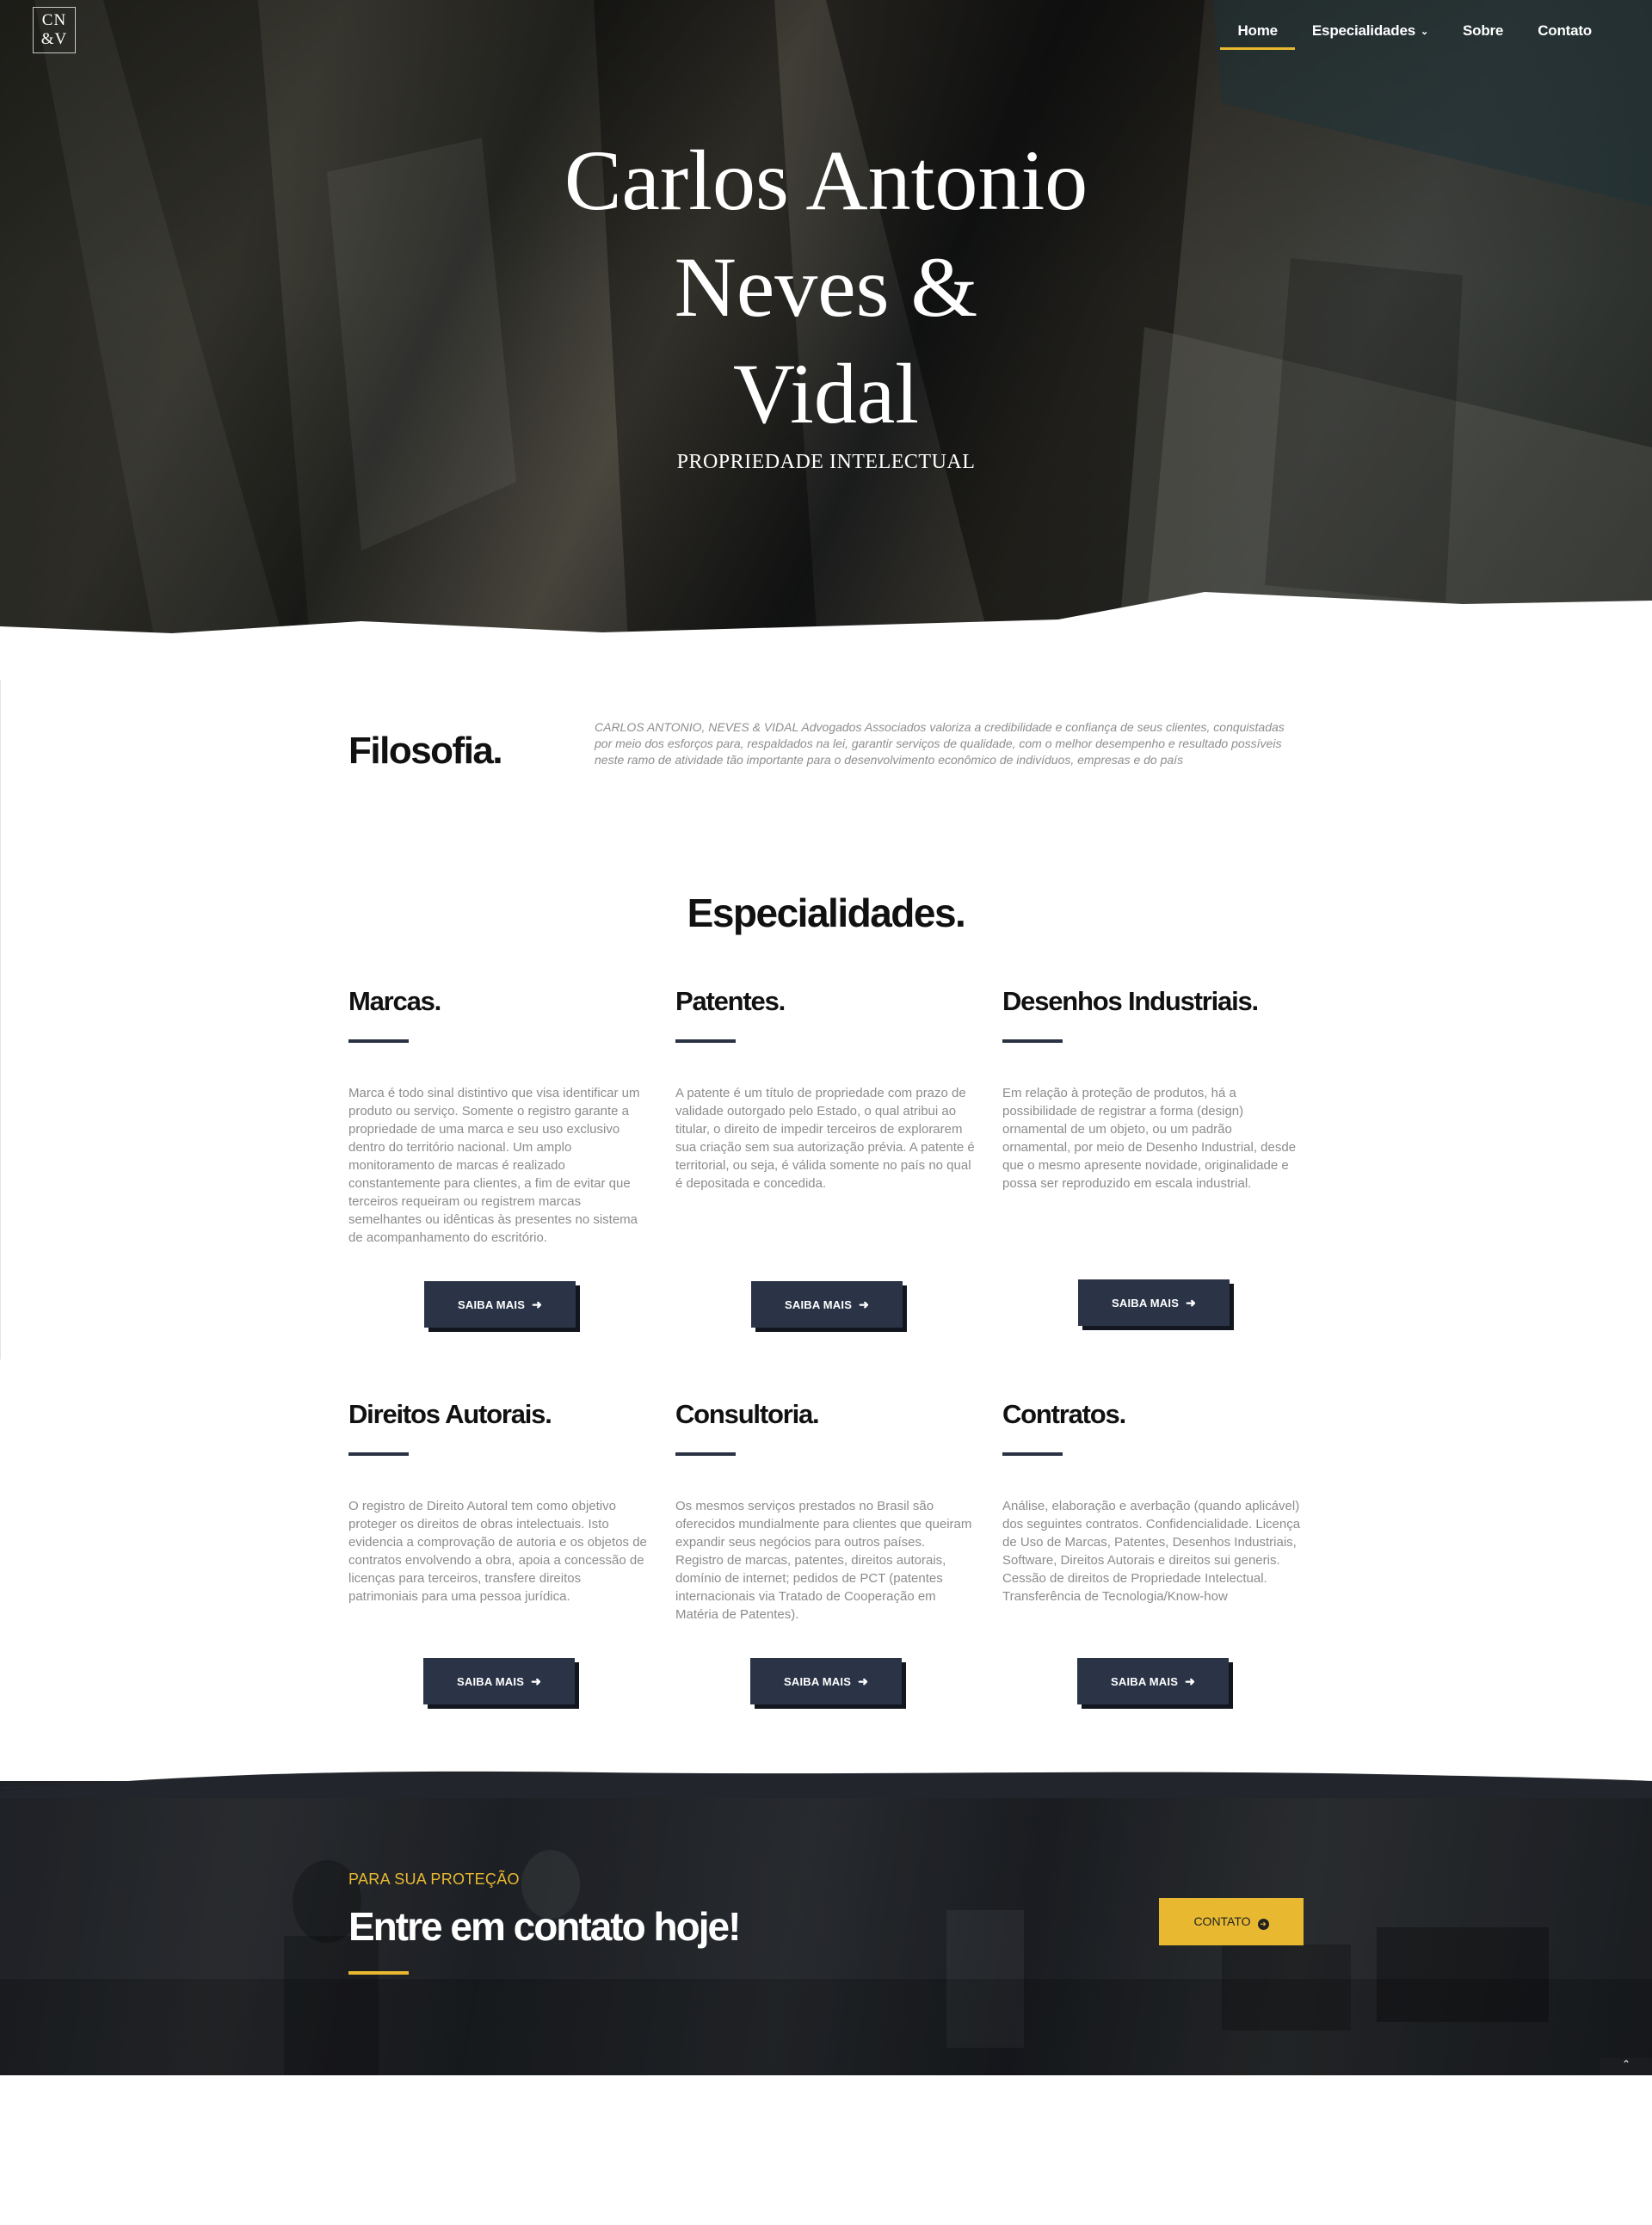 The height and width of the screenshot is (2225, 1652). Describe the element at coordinates (1064, 1414) in the screenshot. I see `card-title: Contratos.` at that location.